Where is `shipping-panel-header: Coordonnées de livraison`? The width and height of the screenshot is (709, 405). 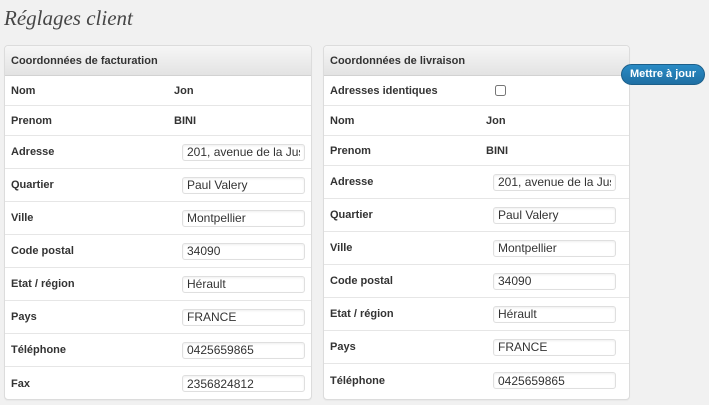 shipping-panel-header: Coordonnées de livraison is located at coordinates (476, 61).